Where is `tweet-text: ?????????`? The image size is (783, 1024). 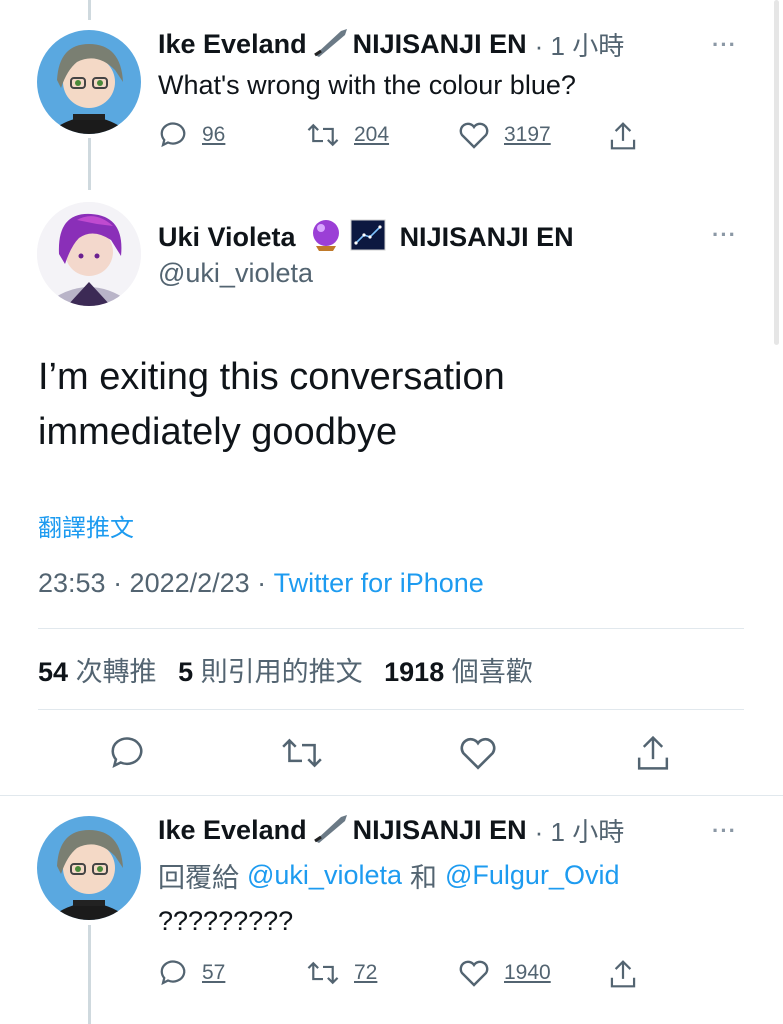 tweet-text: ????????? is located at coordinates (226, 921).